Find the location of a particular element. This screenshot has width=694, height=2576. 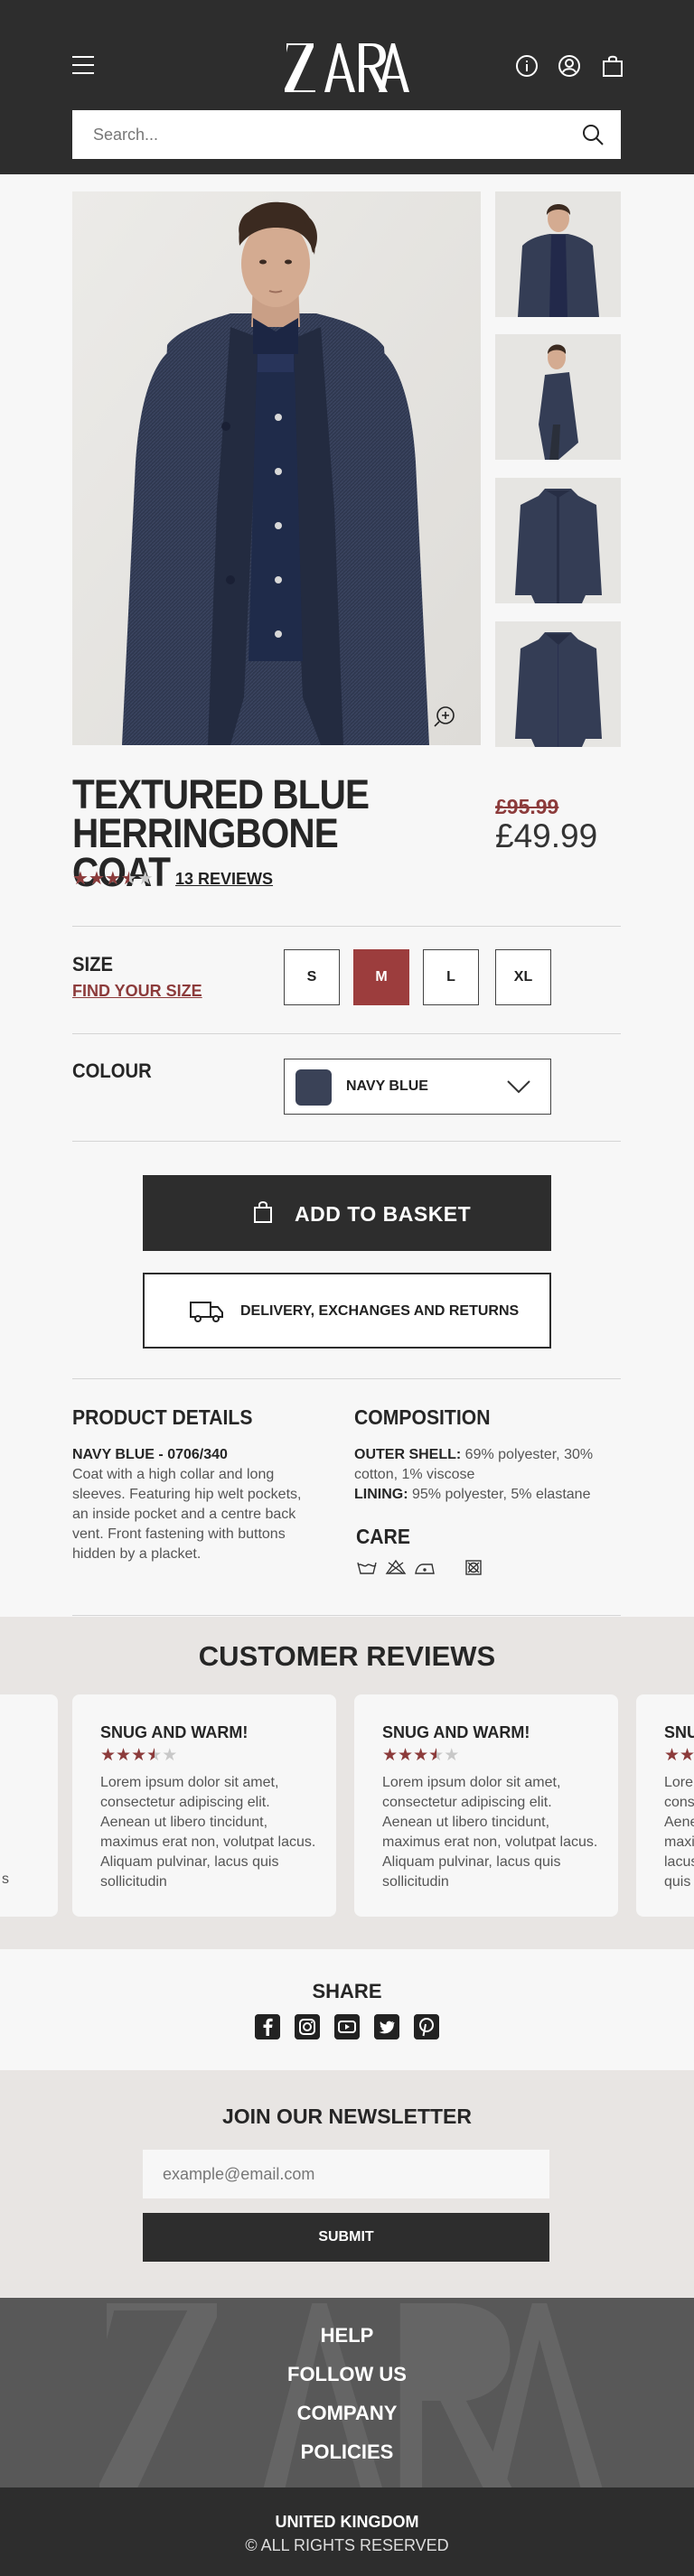

sale-price: £49.99 is located at coordinates (547, 835).